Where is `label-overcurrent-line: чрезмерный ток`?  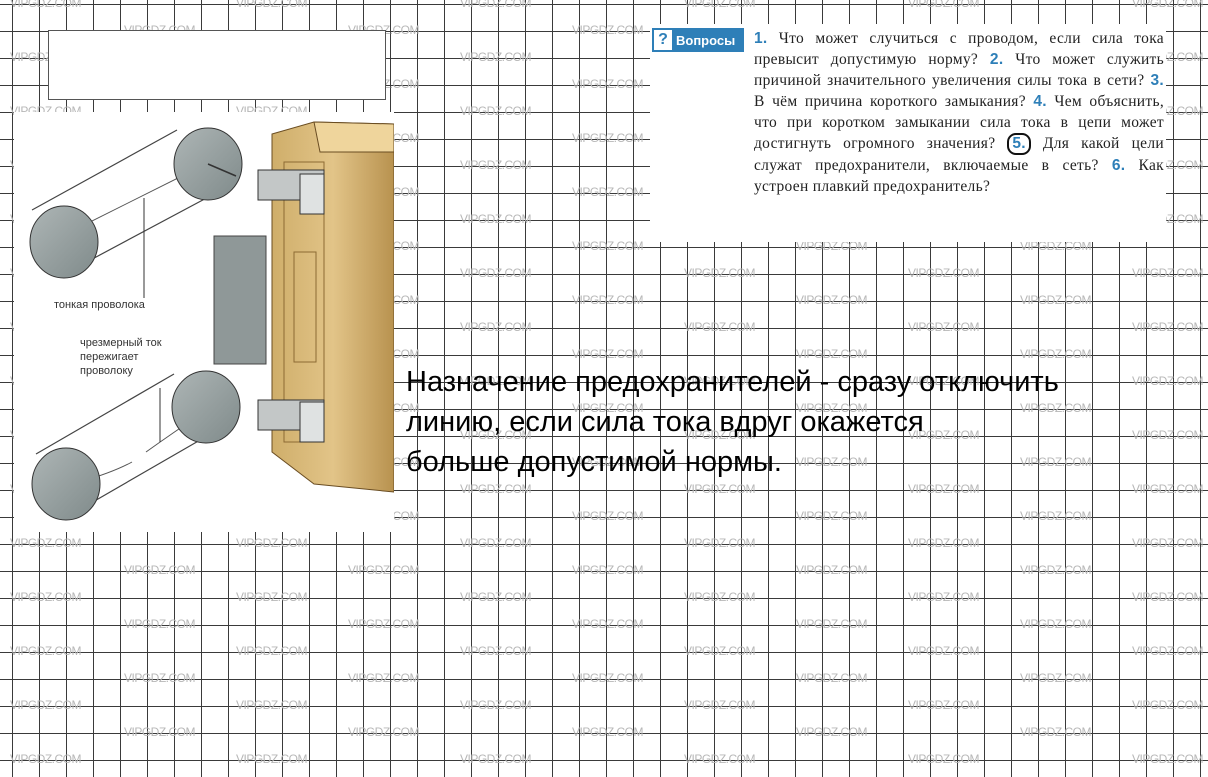 label-overcurrent-line: чрезмерный ток is located at coordinates (121, 343).